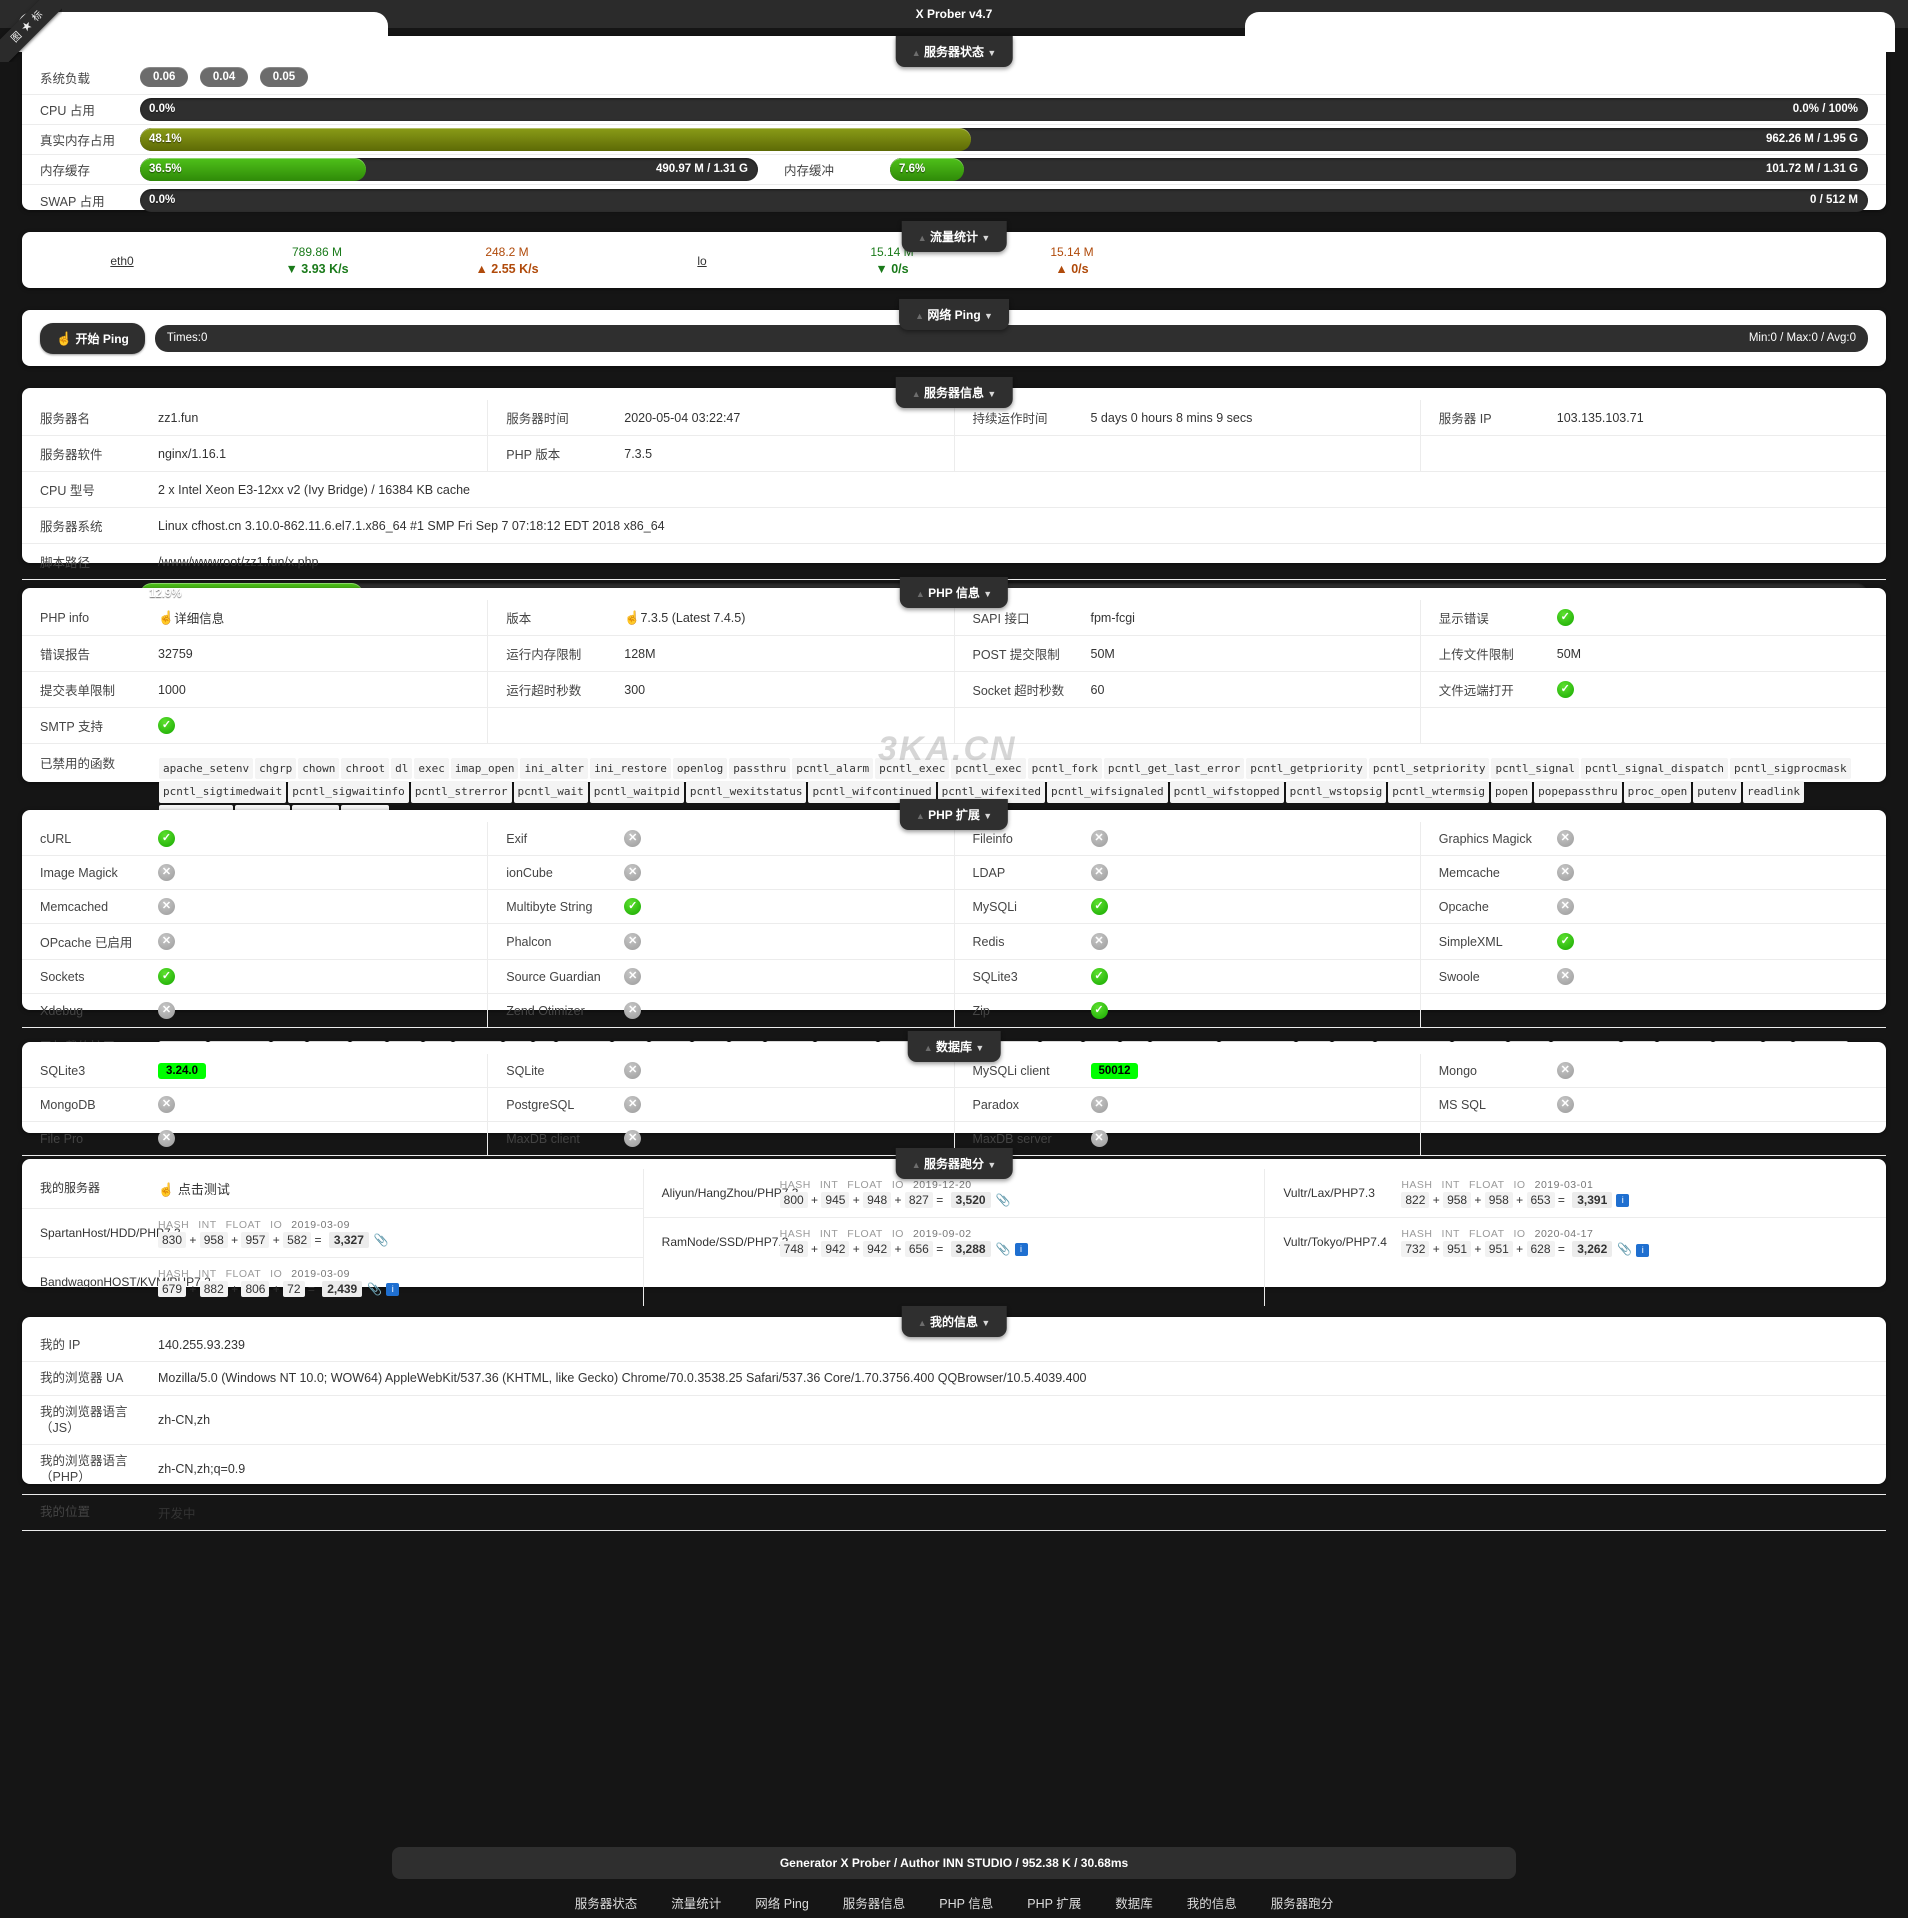 Image resolution: width=1908 pixels, height=1918 pixels. What do you see at coordinates (1653, 872) in the screenshot?
I see `php-ext-cell: Memcache ✕` at bounding box center [1653, 872].